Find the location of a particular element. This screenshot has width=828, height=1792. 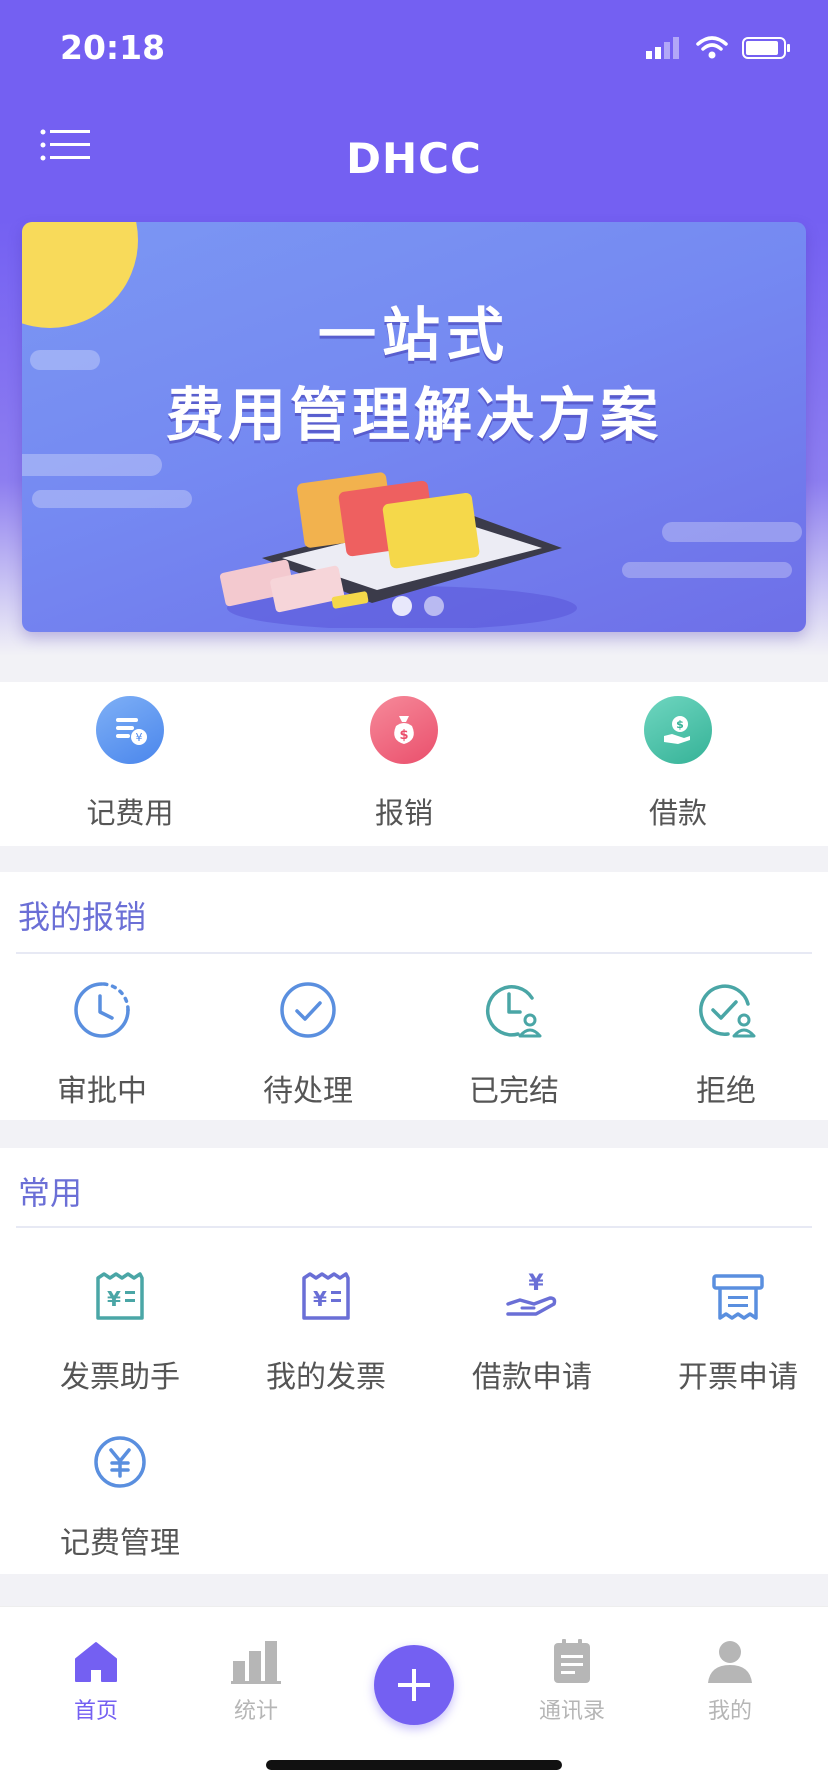

contacts-icon is located at coordinates (572, 1661).